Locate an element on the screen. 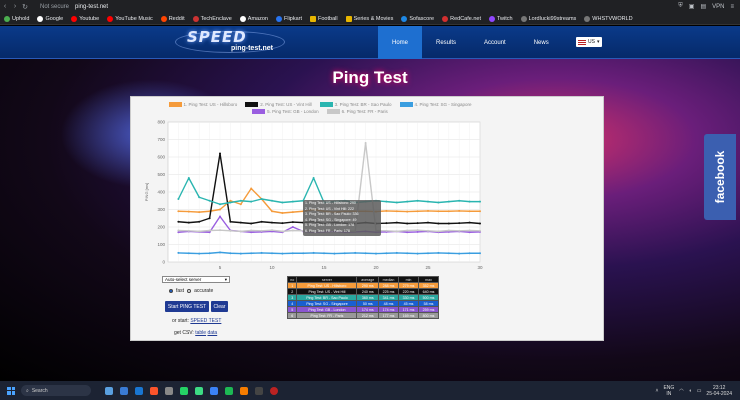 The image size is (740, 400). bookmark-item: Flipkart is located at coordinates (288, 18).